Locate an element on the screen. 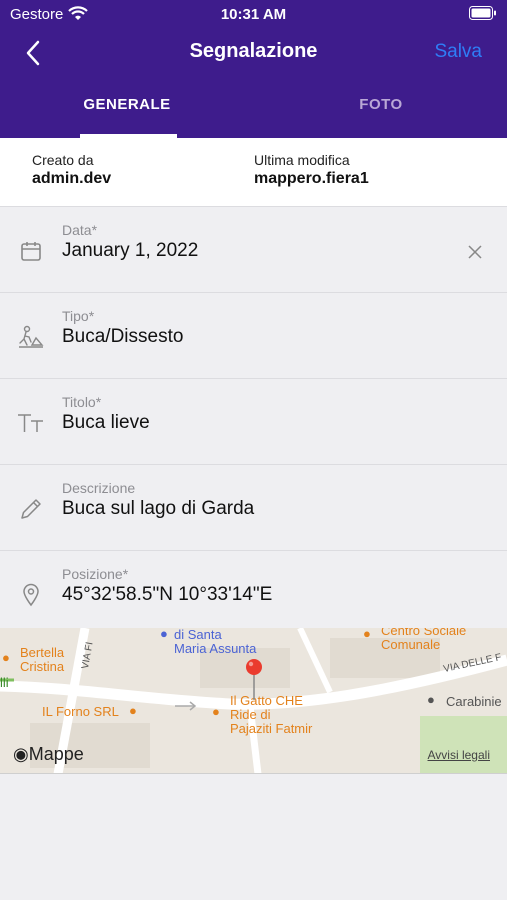 The height and width of the screenshot is (900, 507). clear-date-button is located at coordinates (475, 252).